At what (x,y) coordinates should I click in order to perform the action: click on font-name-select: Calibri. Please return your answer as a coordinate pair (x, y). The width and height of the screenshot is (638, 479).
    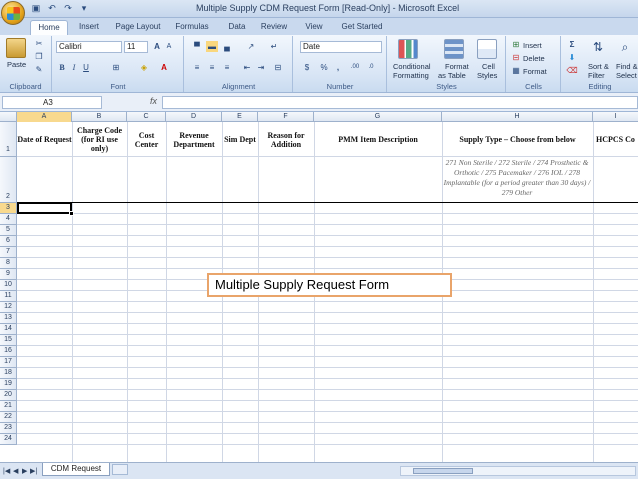
    Looking at the image, I should click on (89, 47).